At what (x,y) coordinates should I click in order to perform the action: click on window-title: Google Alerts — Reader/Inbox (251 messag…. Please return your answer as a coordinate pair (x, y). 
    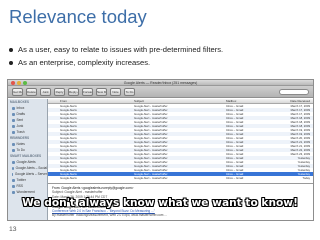
    Looking at the image, I should click on (160, 83).